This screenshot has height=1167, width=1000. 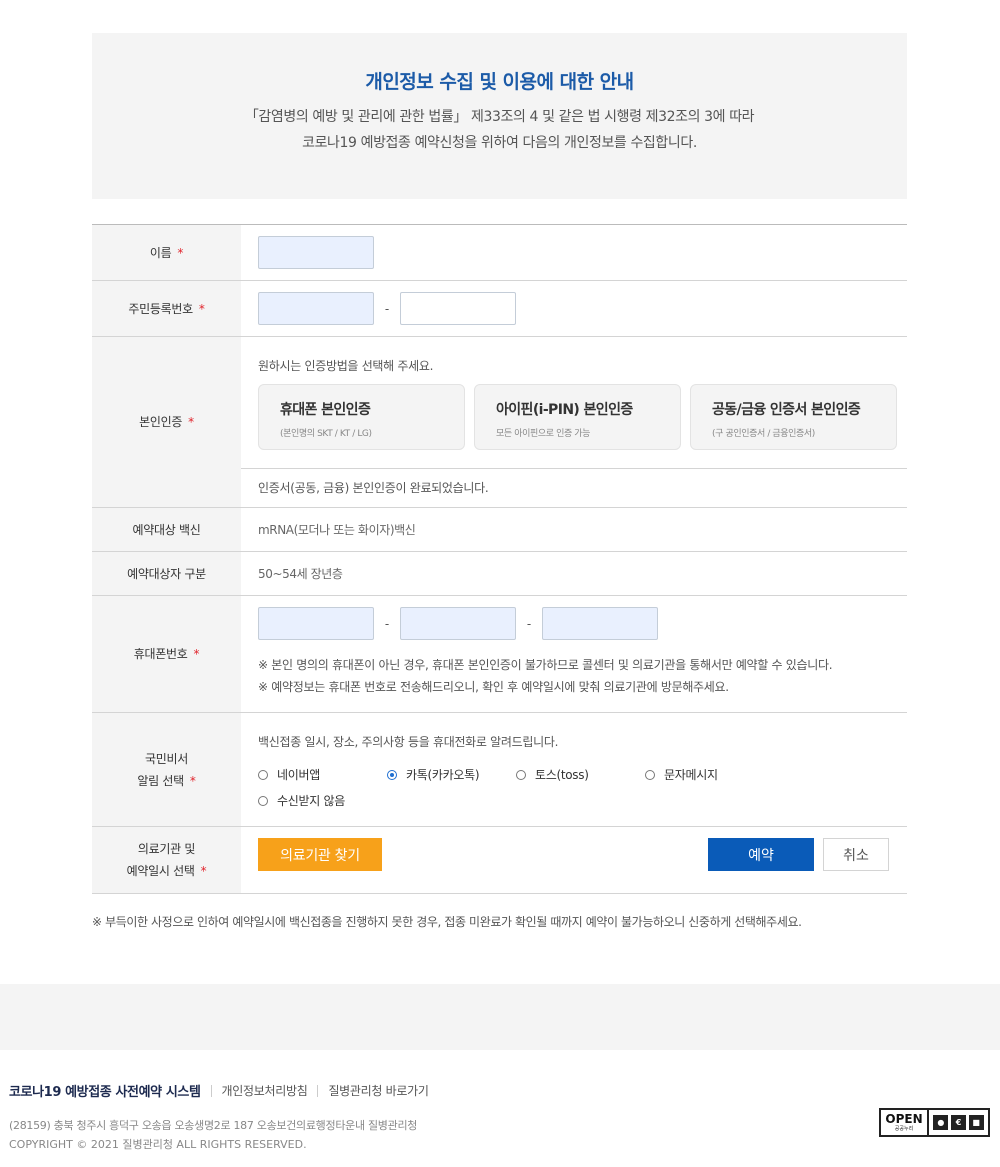 What do you see at coordinates (160, 252) in the screenshot?
I see `name-label: 이름` at bounding box center [160, 252].